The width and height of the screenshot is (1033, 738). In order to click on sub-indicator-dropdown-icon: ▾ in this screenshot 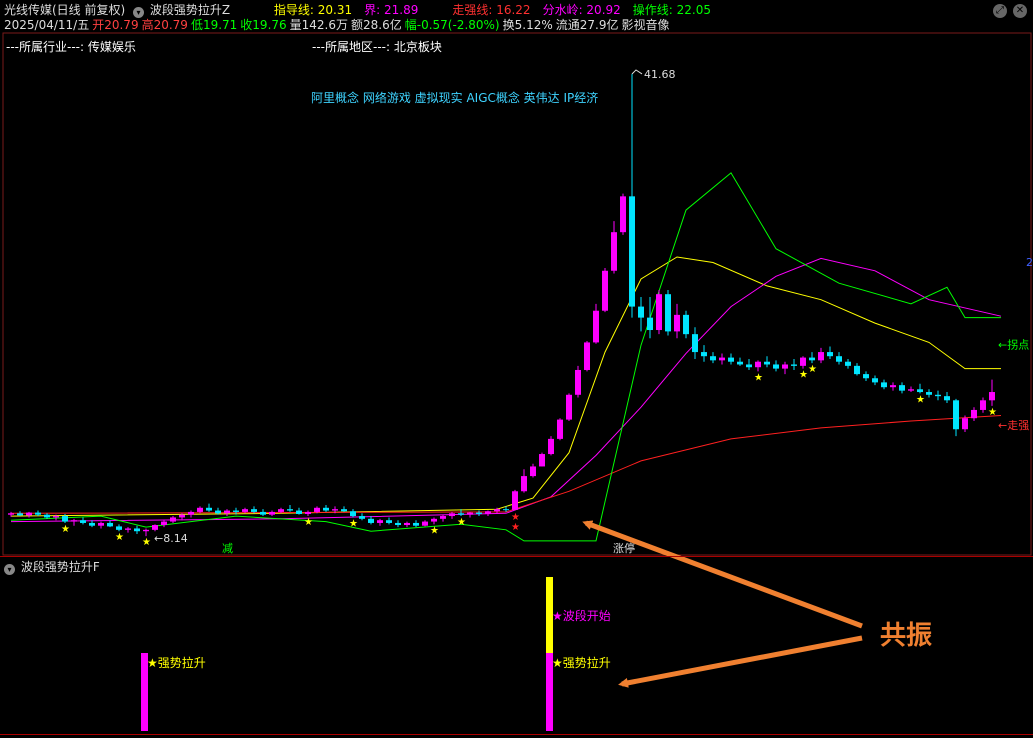, I will do `click(9, 569)`.